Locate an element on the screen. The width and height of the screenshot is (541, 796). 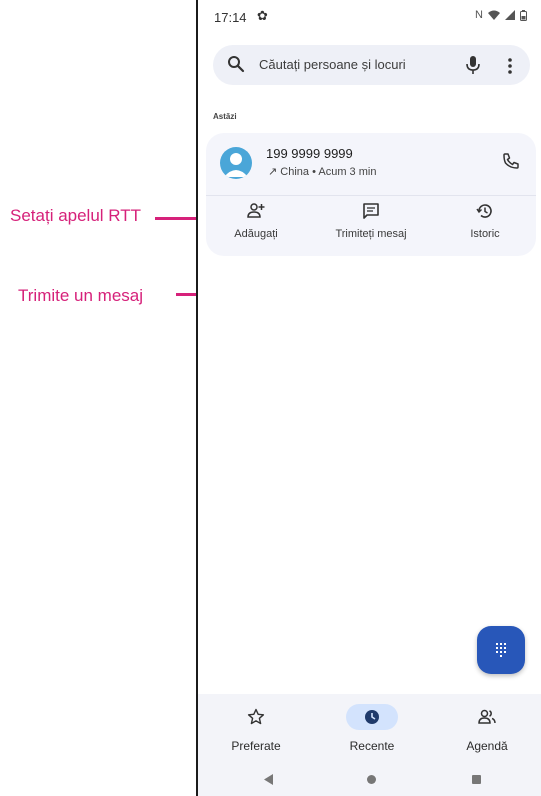
system-nav-bar is located at coordinates (369, 780).